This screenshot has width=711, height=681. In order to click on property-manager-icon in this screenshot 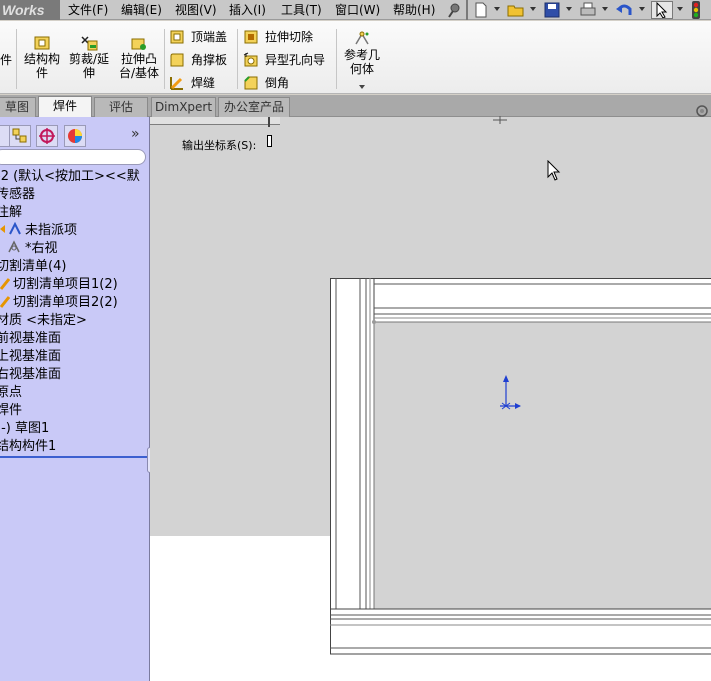, I will do `click(20, 136)`.